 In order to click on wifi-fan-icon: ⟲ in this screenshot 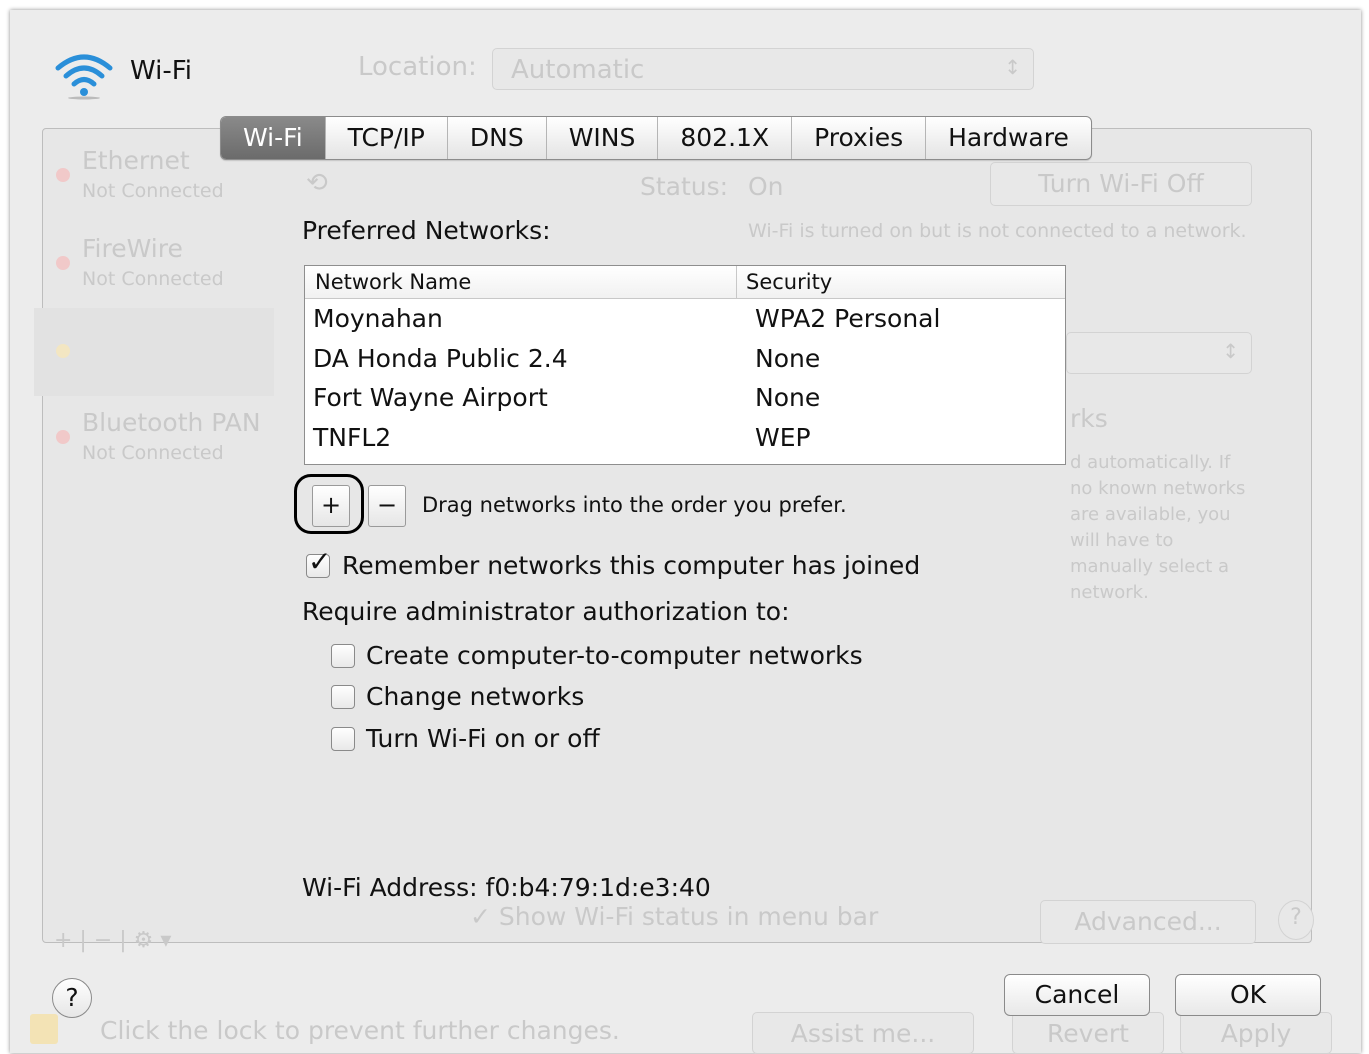, I will do `click(317, 183)`.